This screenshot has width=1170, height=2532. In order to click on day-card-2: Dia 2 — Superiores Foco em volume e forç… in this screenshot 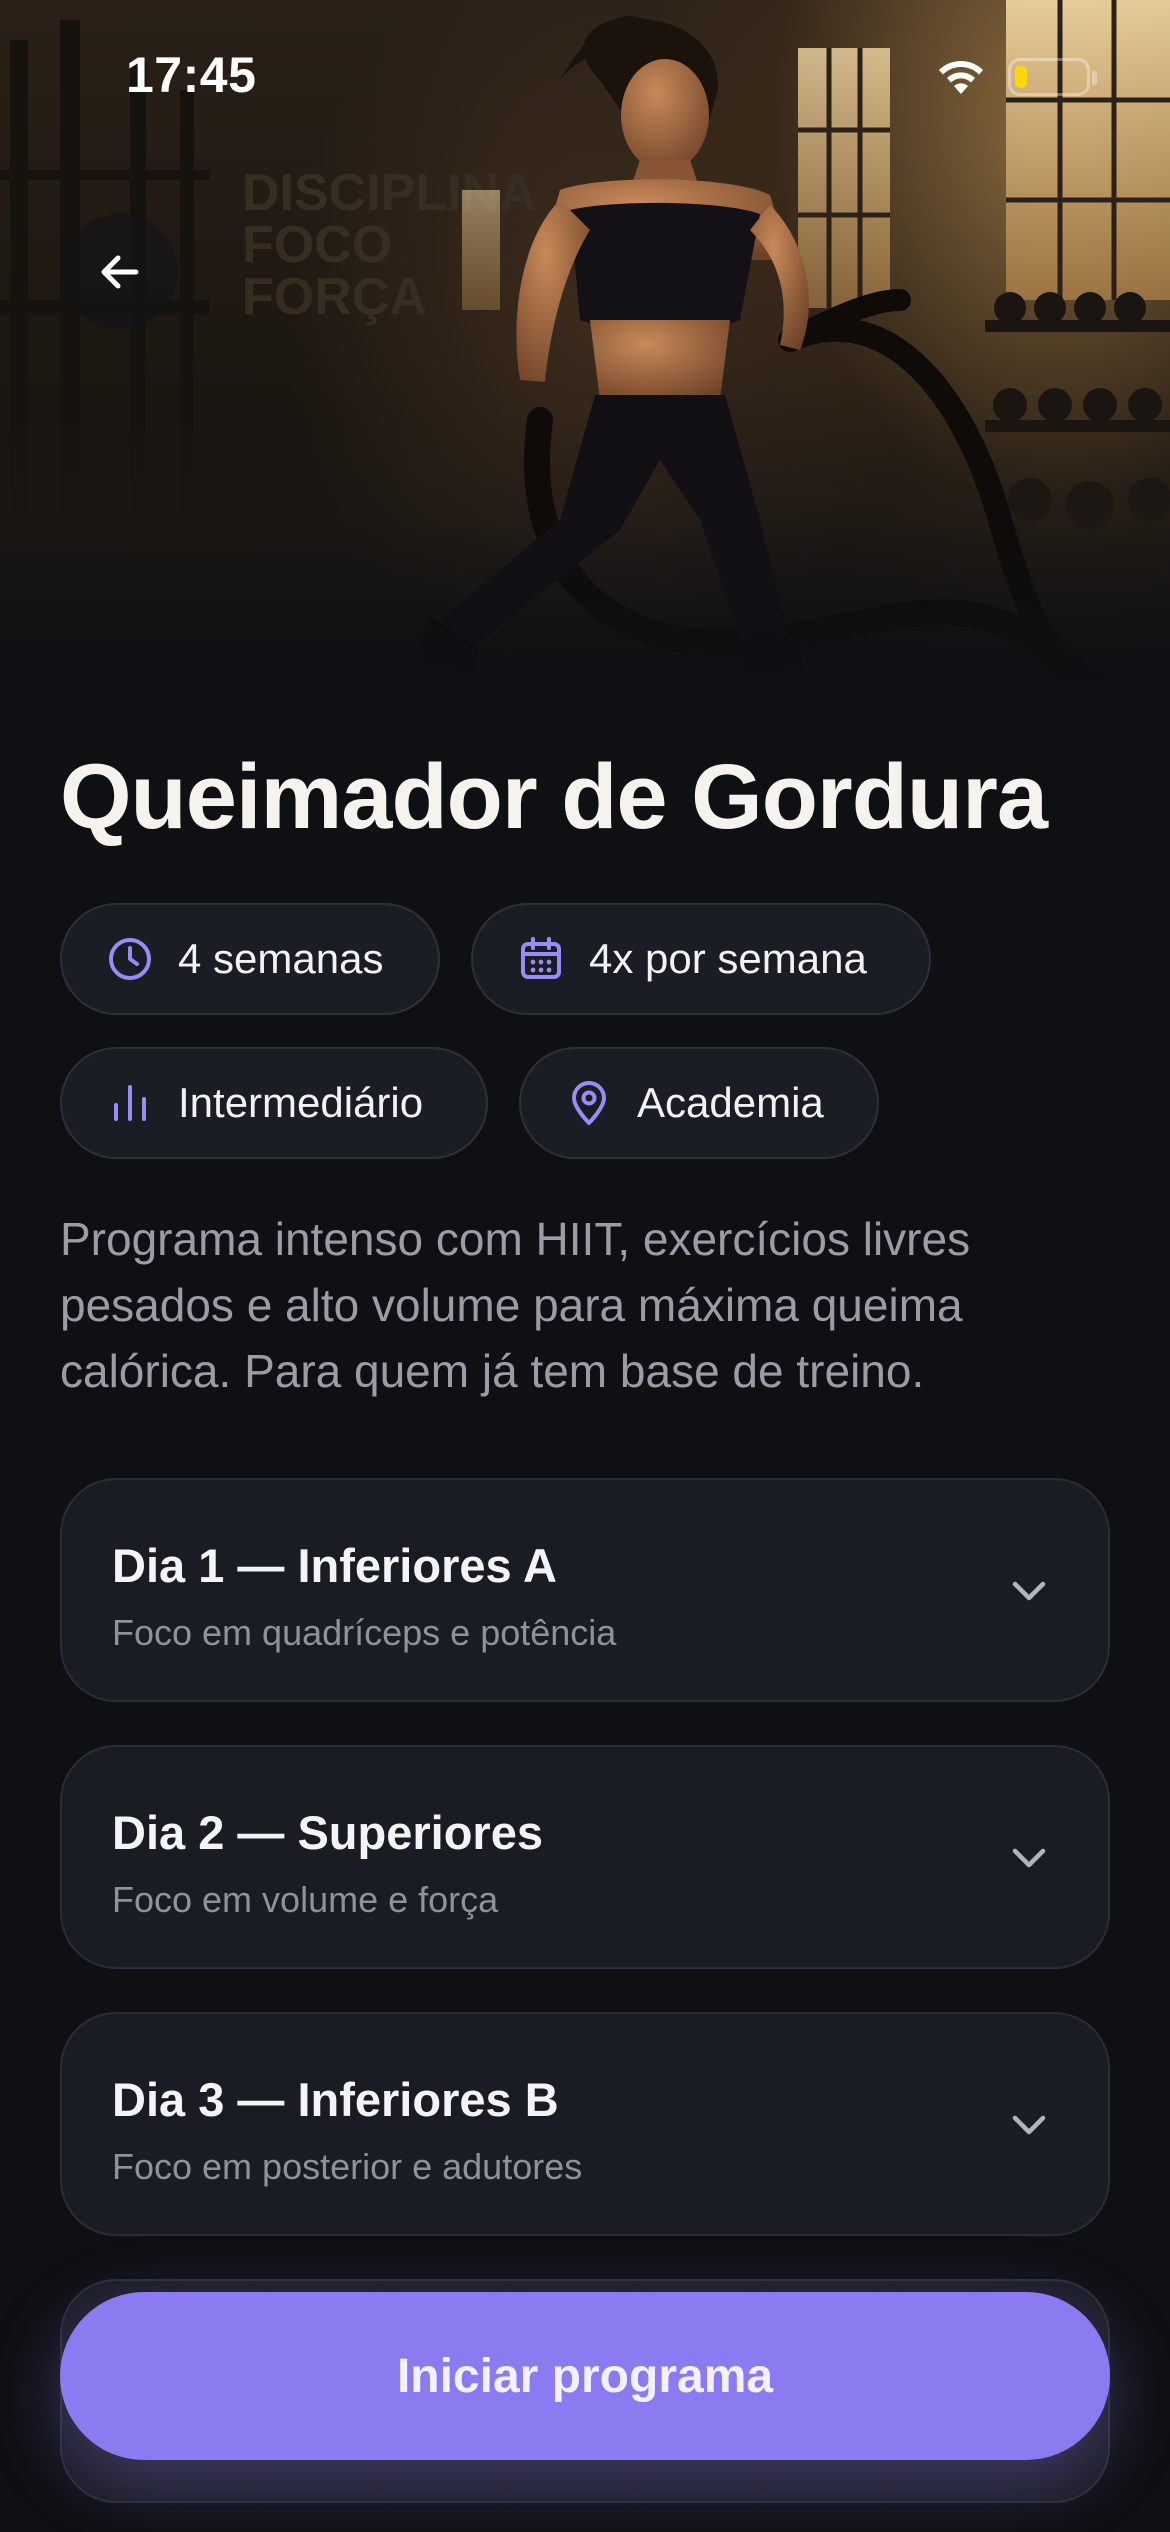, I will do `click(585, 1857)`.